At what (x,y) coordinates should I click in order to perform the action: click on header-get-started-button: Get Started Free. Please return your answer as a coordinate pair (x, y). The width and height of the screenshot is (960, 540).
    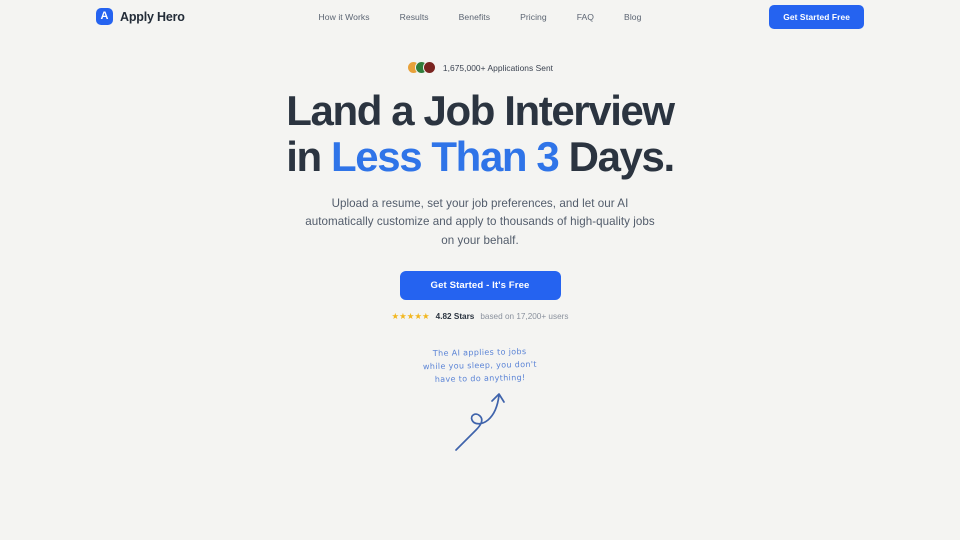
    Looking at the image, I should click on (816, 16).